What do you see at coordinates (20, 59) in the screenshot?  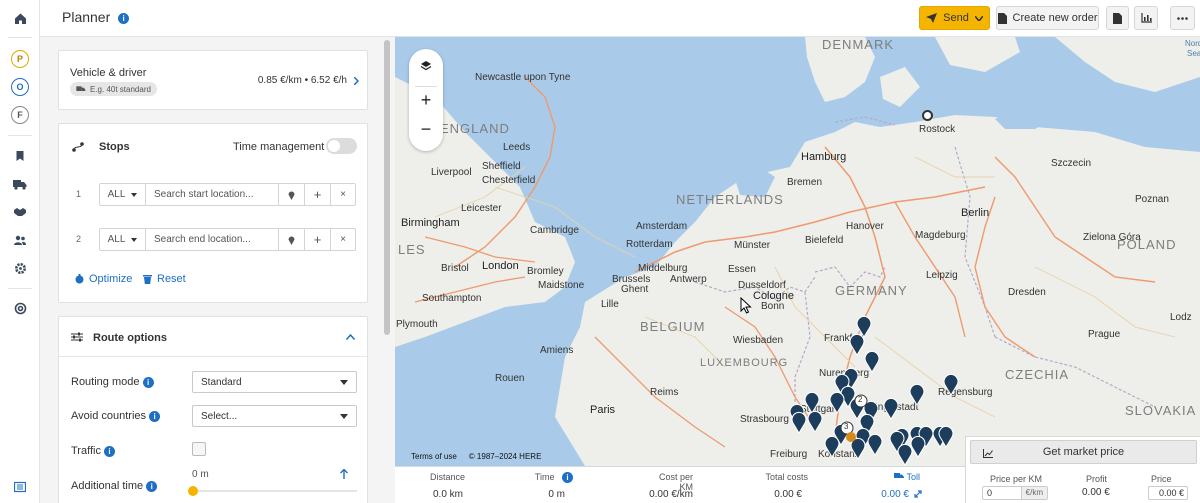 I see `rail-p-shortcut: P` at bounding box center [20, 59].